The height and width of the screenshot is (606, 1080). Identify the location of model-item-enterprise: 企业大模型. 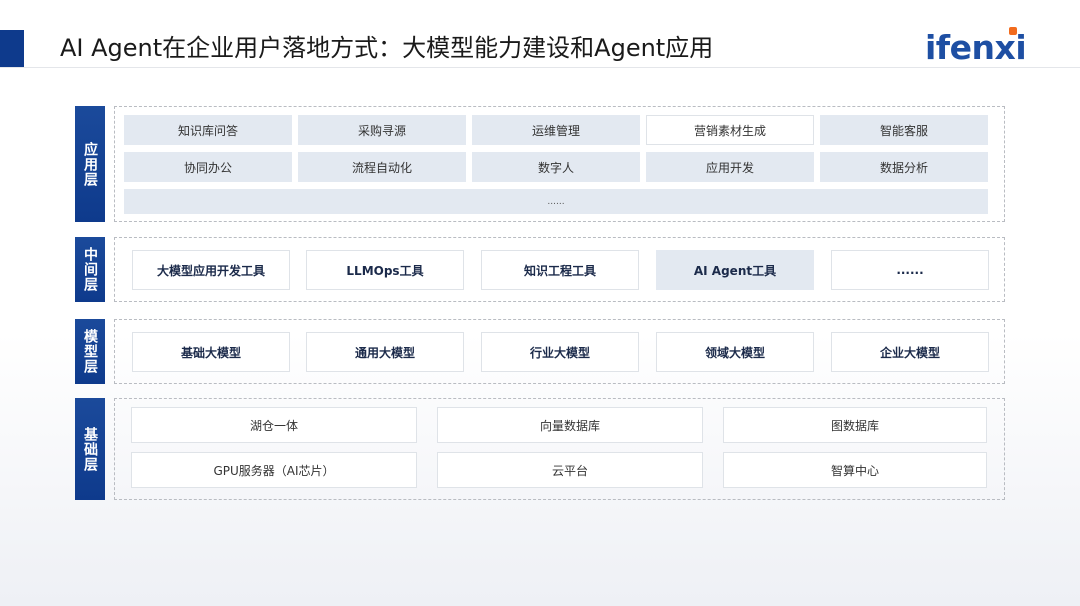
(910, 352).